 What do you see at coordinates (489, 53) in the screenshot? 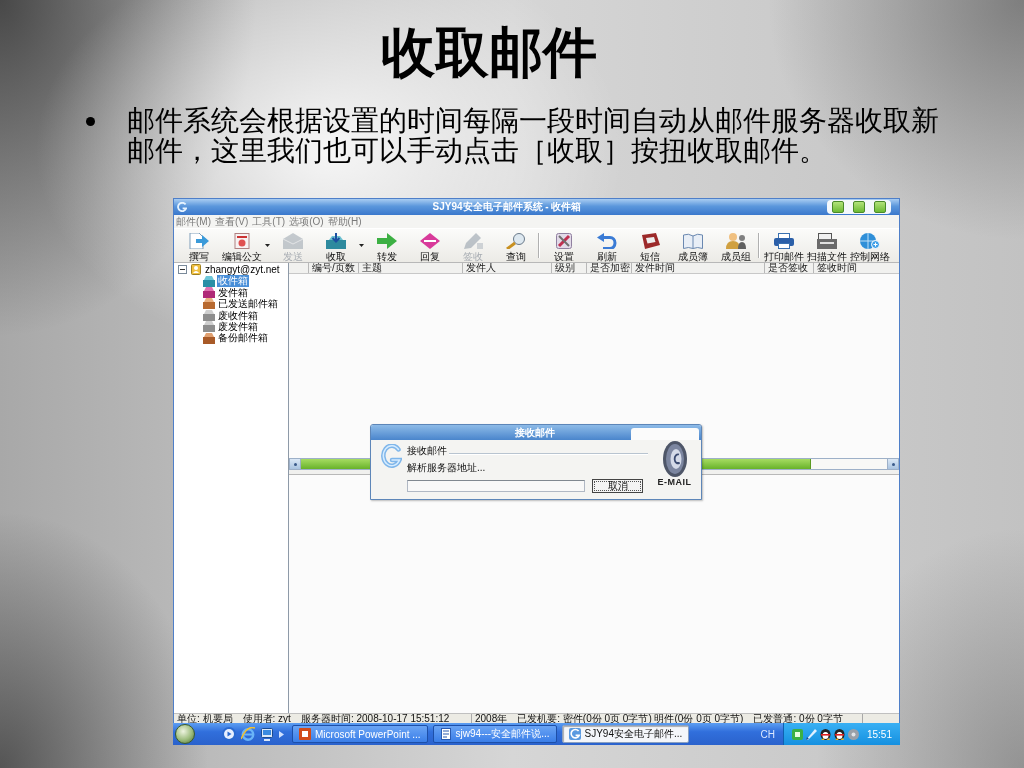
I see `slide-title: 收取邮件` at bounding box center [489, 53].